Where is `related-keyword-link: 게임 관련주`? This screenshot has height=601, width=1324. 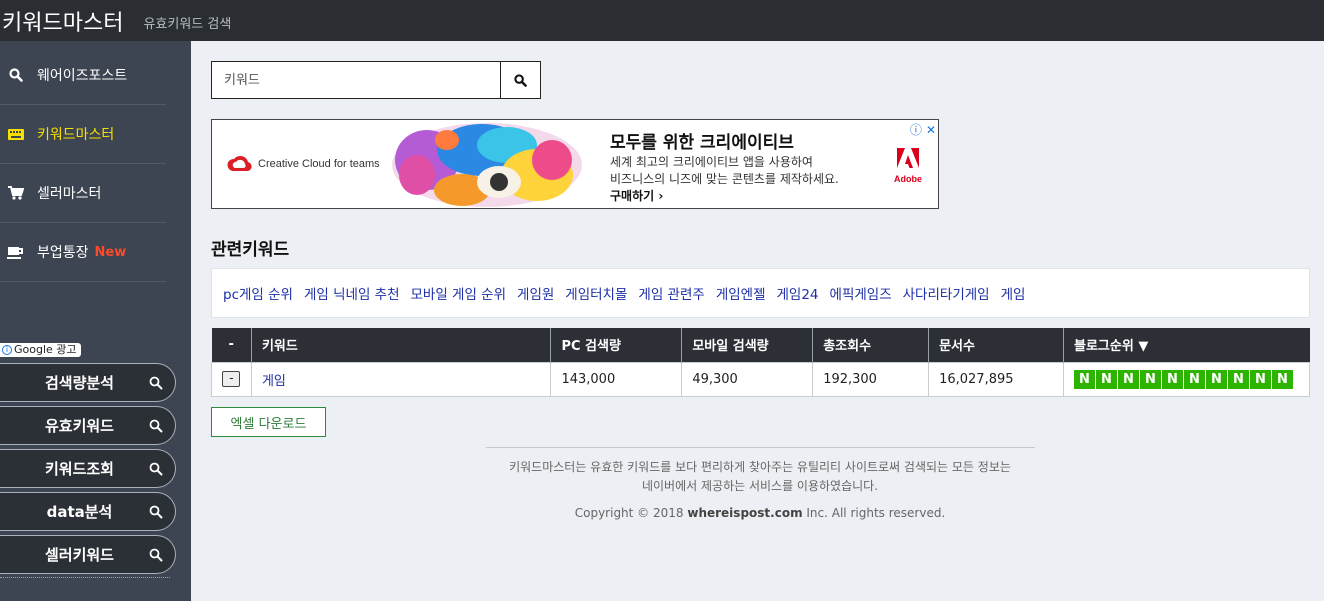 related-keyword-link: 게임 관련주 is located at coordinates (671, 293).